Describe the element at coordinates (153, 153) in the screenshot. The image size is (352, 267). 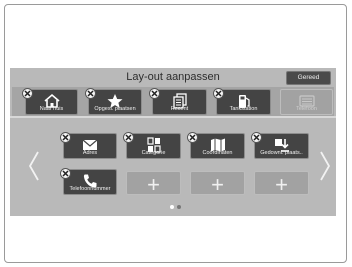
I see `grid-label-category: Categorie` at that location.